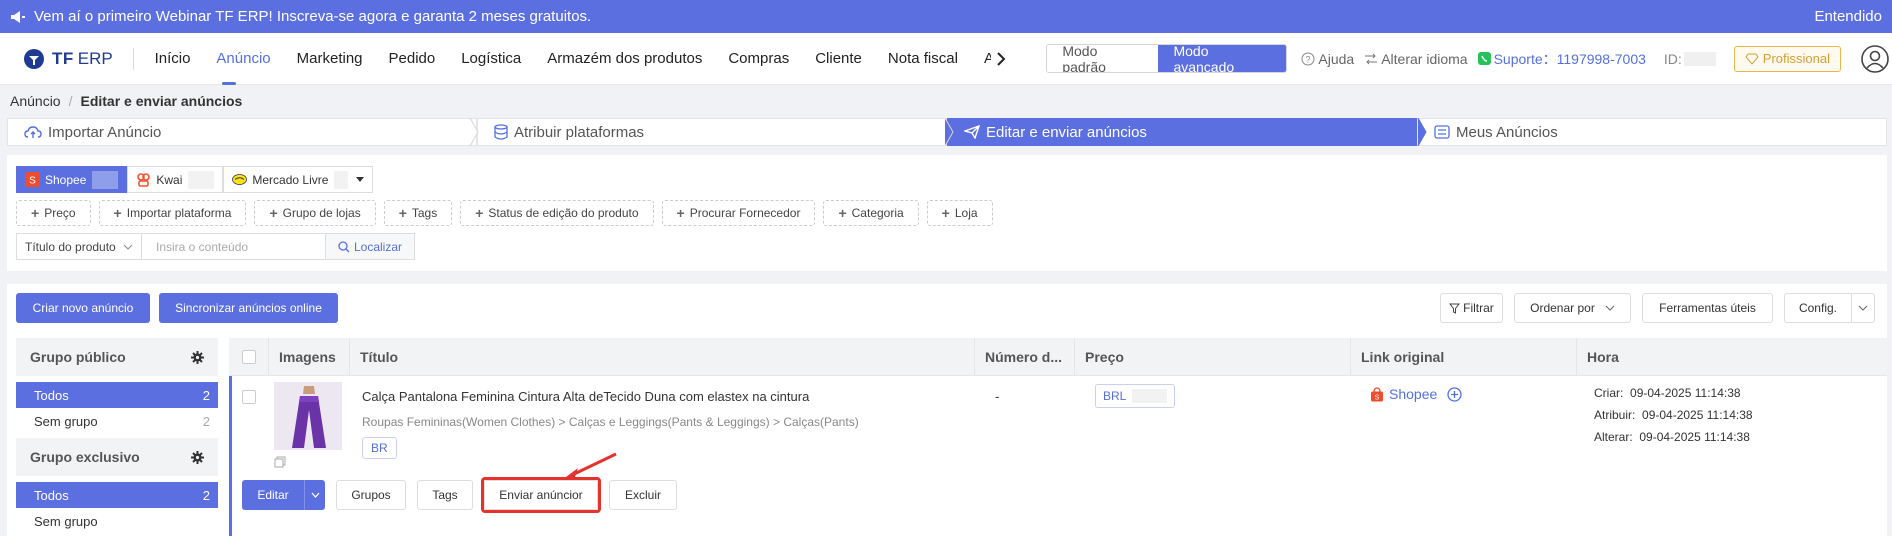  What do you see at coordinates (1416, 436) in the screenshot?
I see `original-link-cell: S Shopee` at bounding box center [1416, 436].